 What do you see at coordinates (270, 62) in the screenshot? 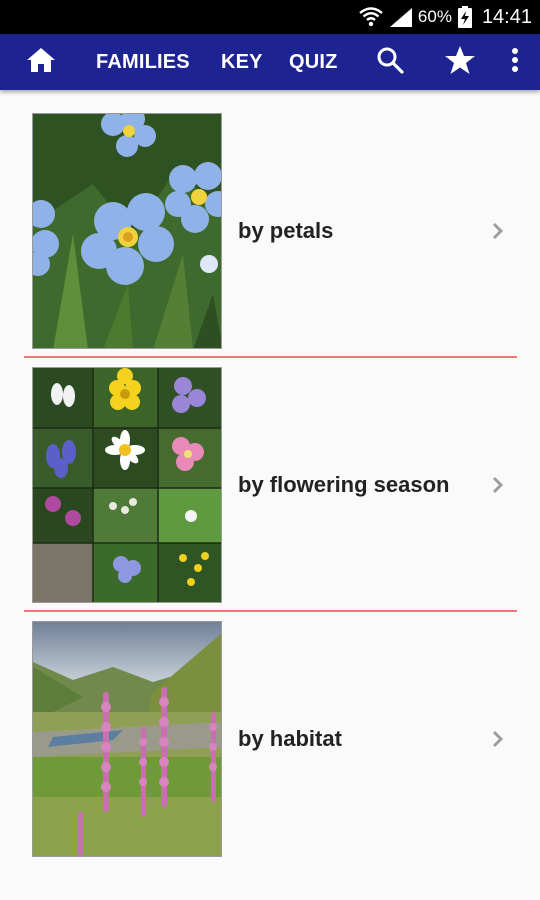
I see `app-bar: FAMILIES KEY QUIZ` at bounding box center [270, 62].